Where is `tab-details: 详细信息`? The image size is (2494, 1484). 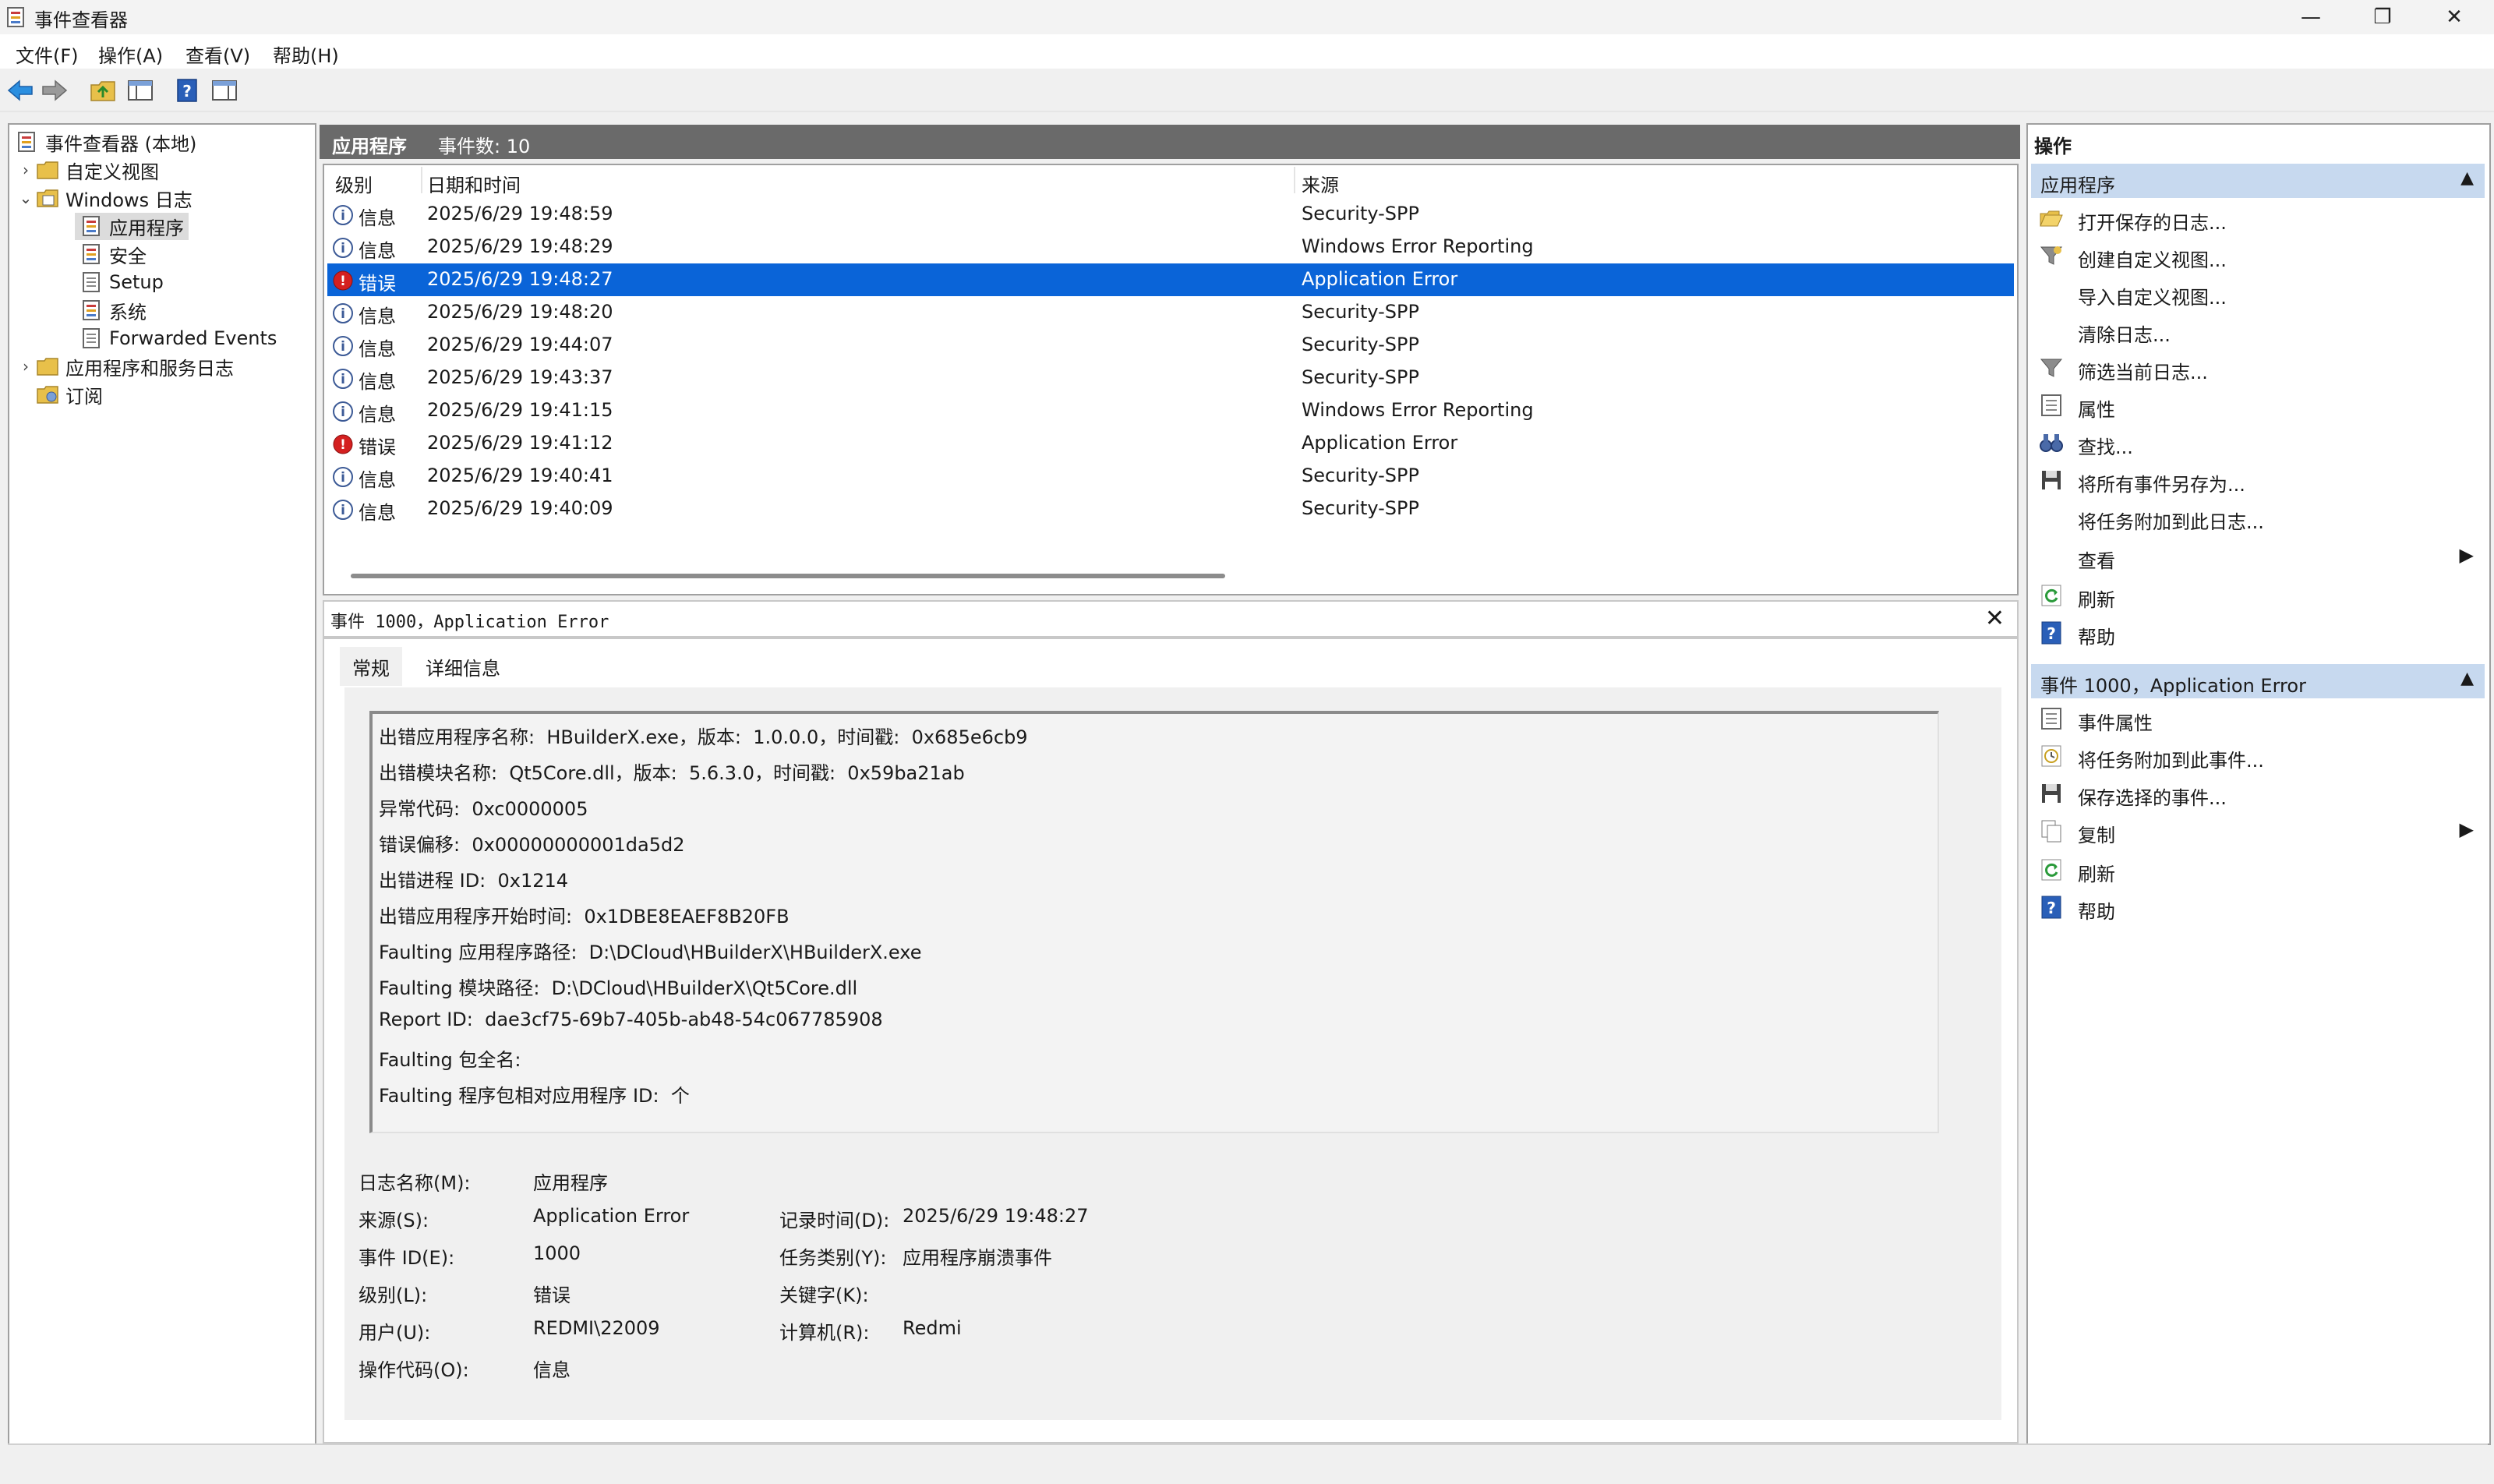
tab-details: 详细信息 is located at coordinates (463, 666).